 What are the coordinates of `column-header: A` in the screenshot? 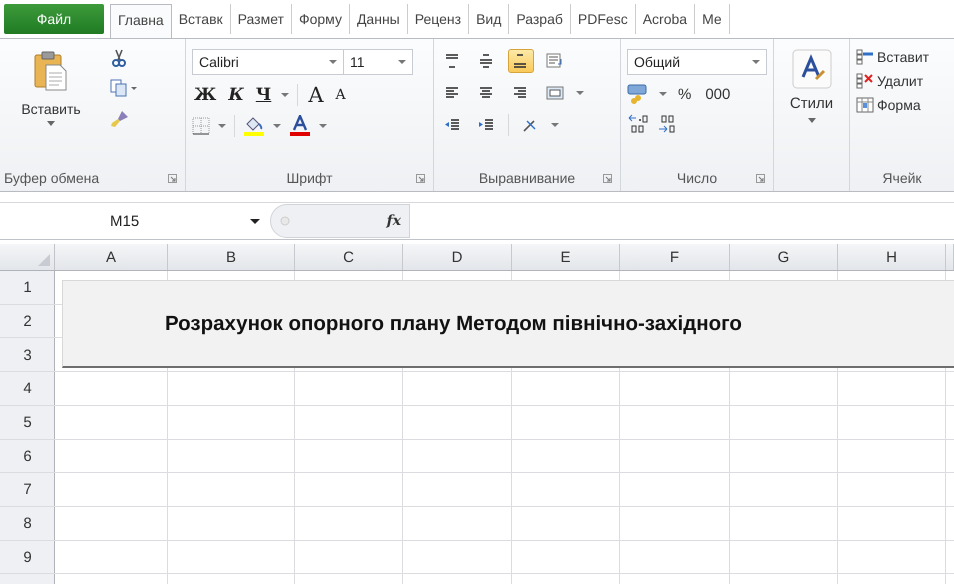 It's located at (111, 257).